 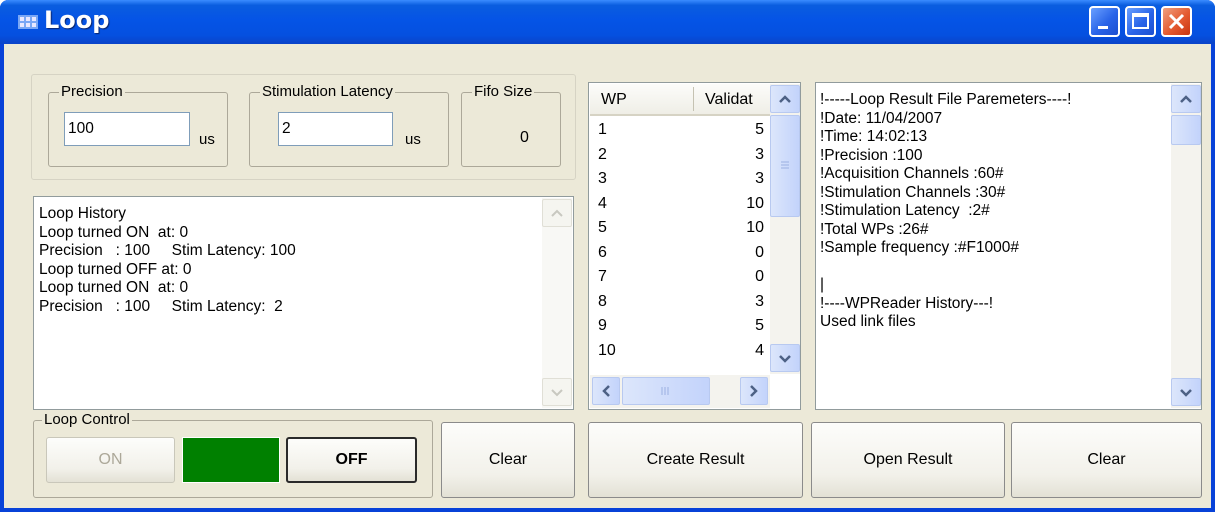 I want to click on wp-horizontal-scrollbar, so click(x=680, y=391).